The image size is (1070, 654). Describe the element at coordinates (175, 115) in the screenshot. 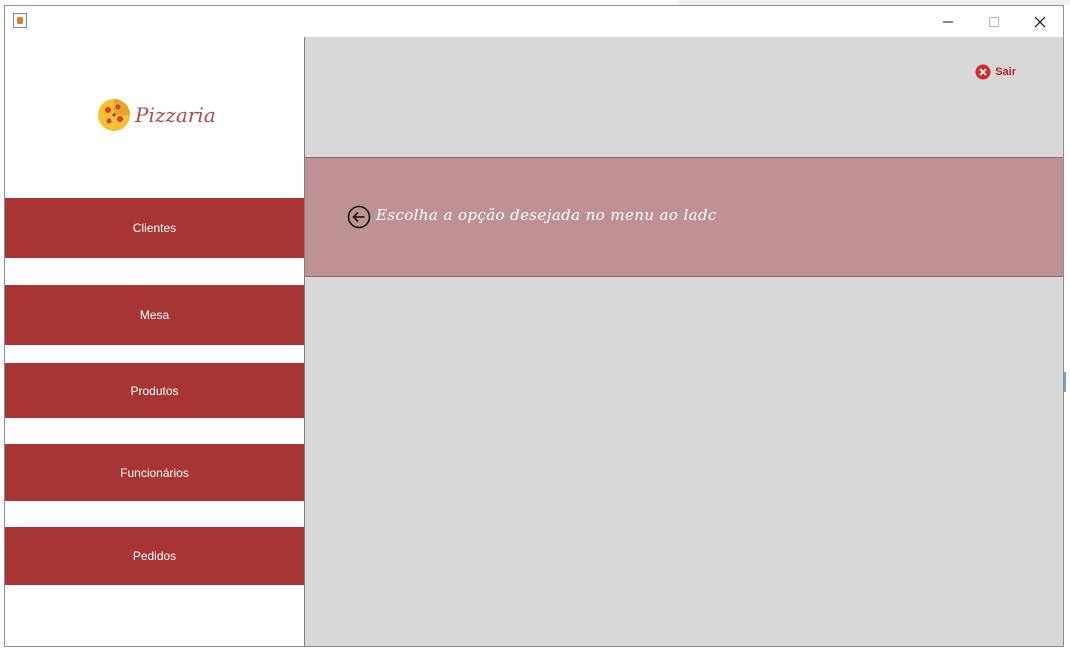

I see `brand-name: Pizzaria` at that location.